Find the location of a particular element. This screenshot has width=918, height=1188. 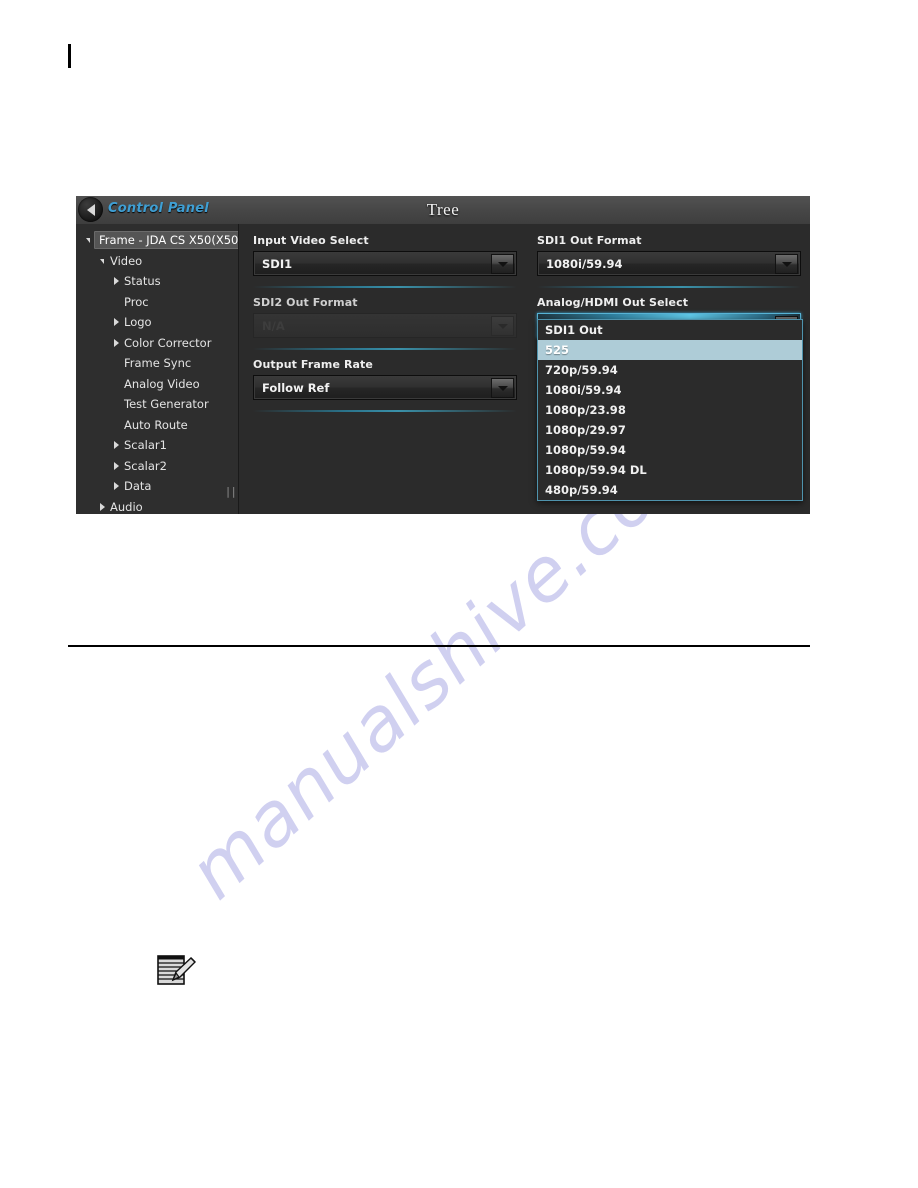

page-horizontal-rule is located at coordinates (439, 646).